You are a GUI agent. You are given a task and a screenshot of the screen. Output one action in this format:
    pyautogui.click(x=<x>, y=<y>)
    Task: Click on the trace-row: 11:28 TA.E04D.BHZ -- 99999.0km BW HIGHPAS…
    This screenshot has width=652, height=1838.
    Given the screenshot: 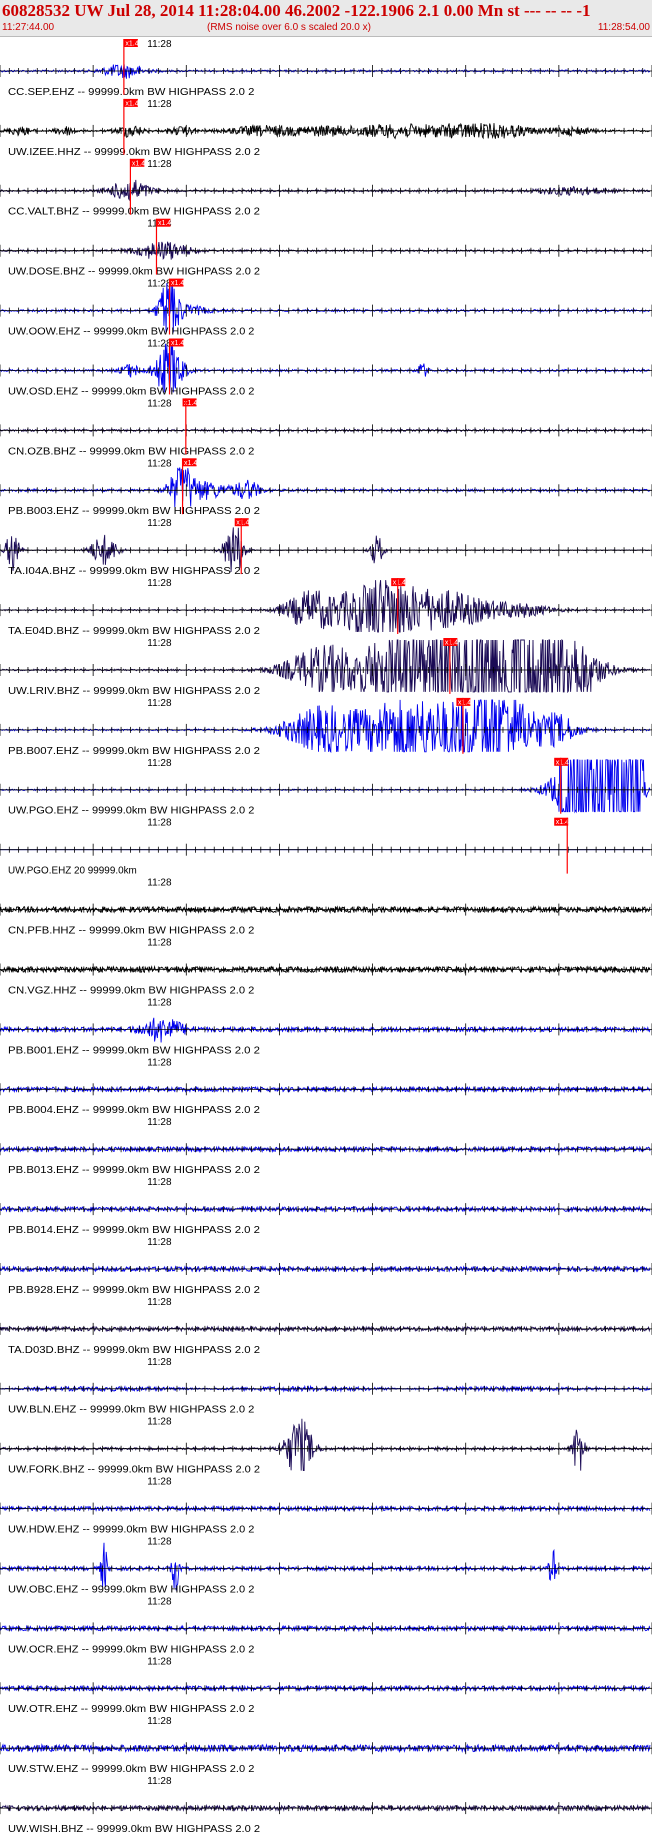 What is the action you would take?
    pyautogui.click(x=326, y=607)
    